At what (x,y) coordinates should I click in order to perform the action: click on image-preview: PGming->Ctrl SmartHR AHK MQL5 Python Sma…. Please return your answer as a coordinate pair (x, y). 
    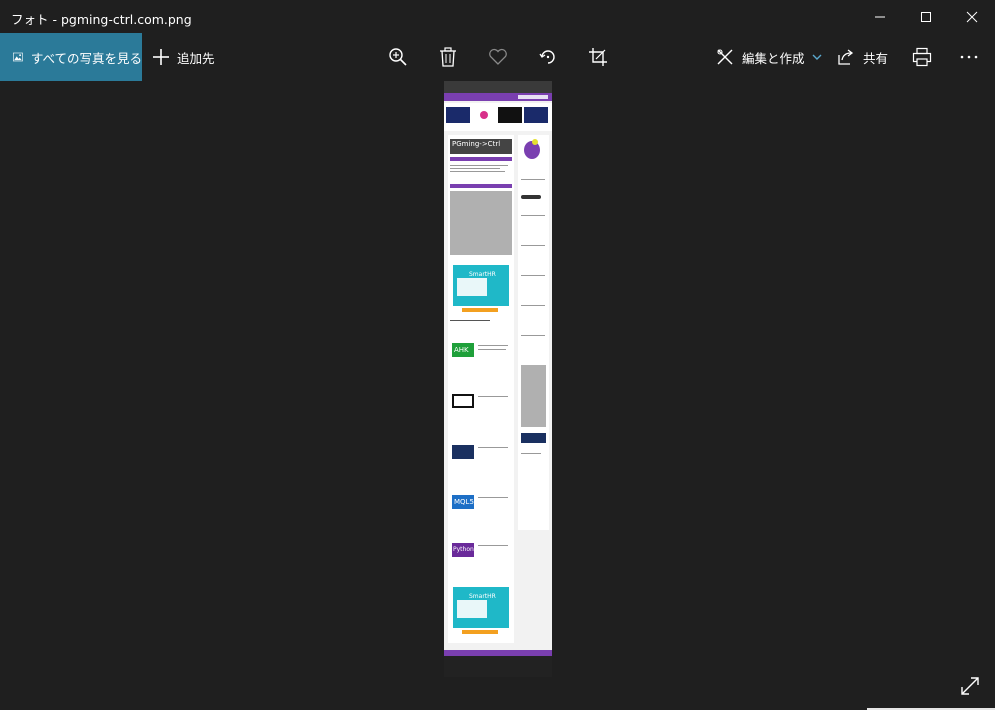
    Looking at the image, I should click on (498, 379).